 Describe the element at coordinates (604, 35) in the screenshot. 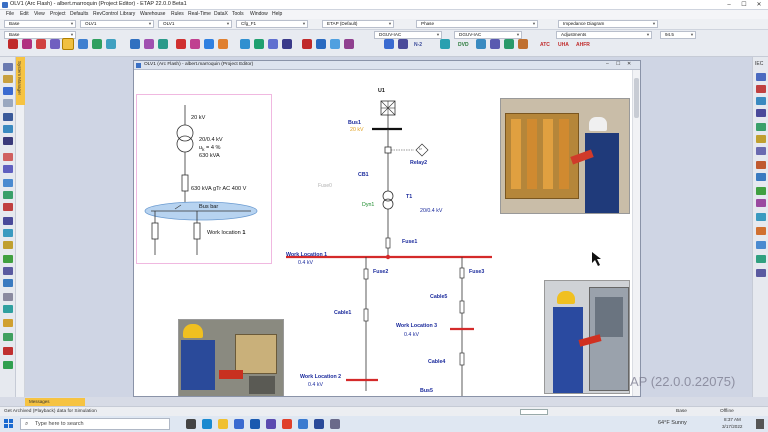

I see `adjustments-select: Adjustments ▼` at that location.